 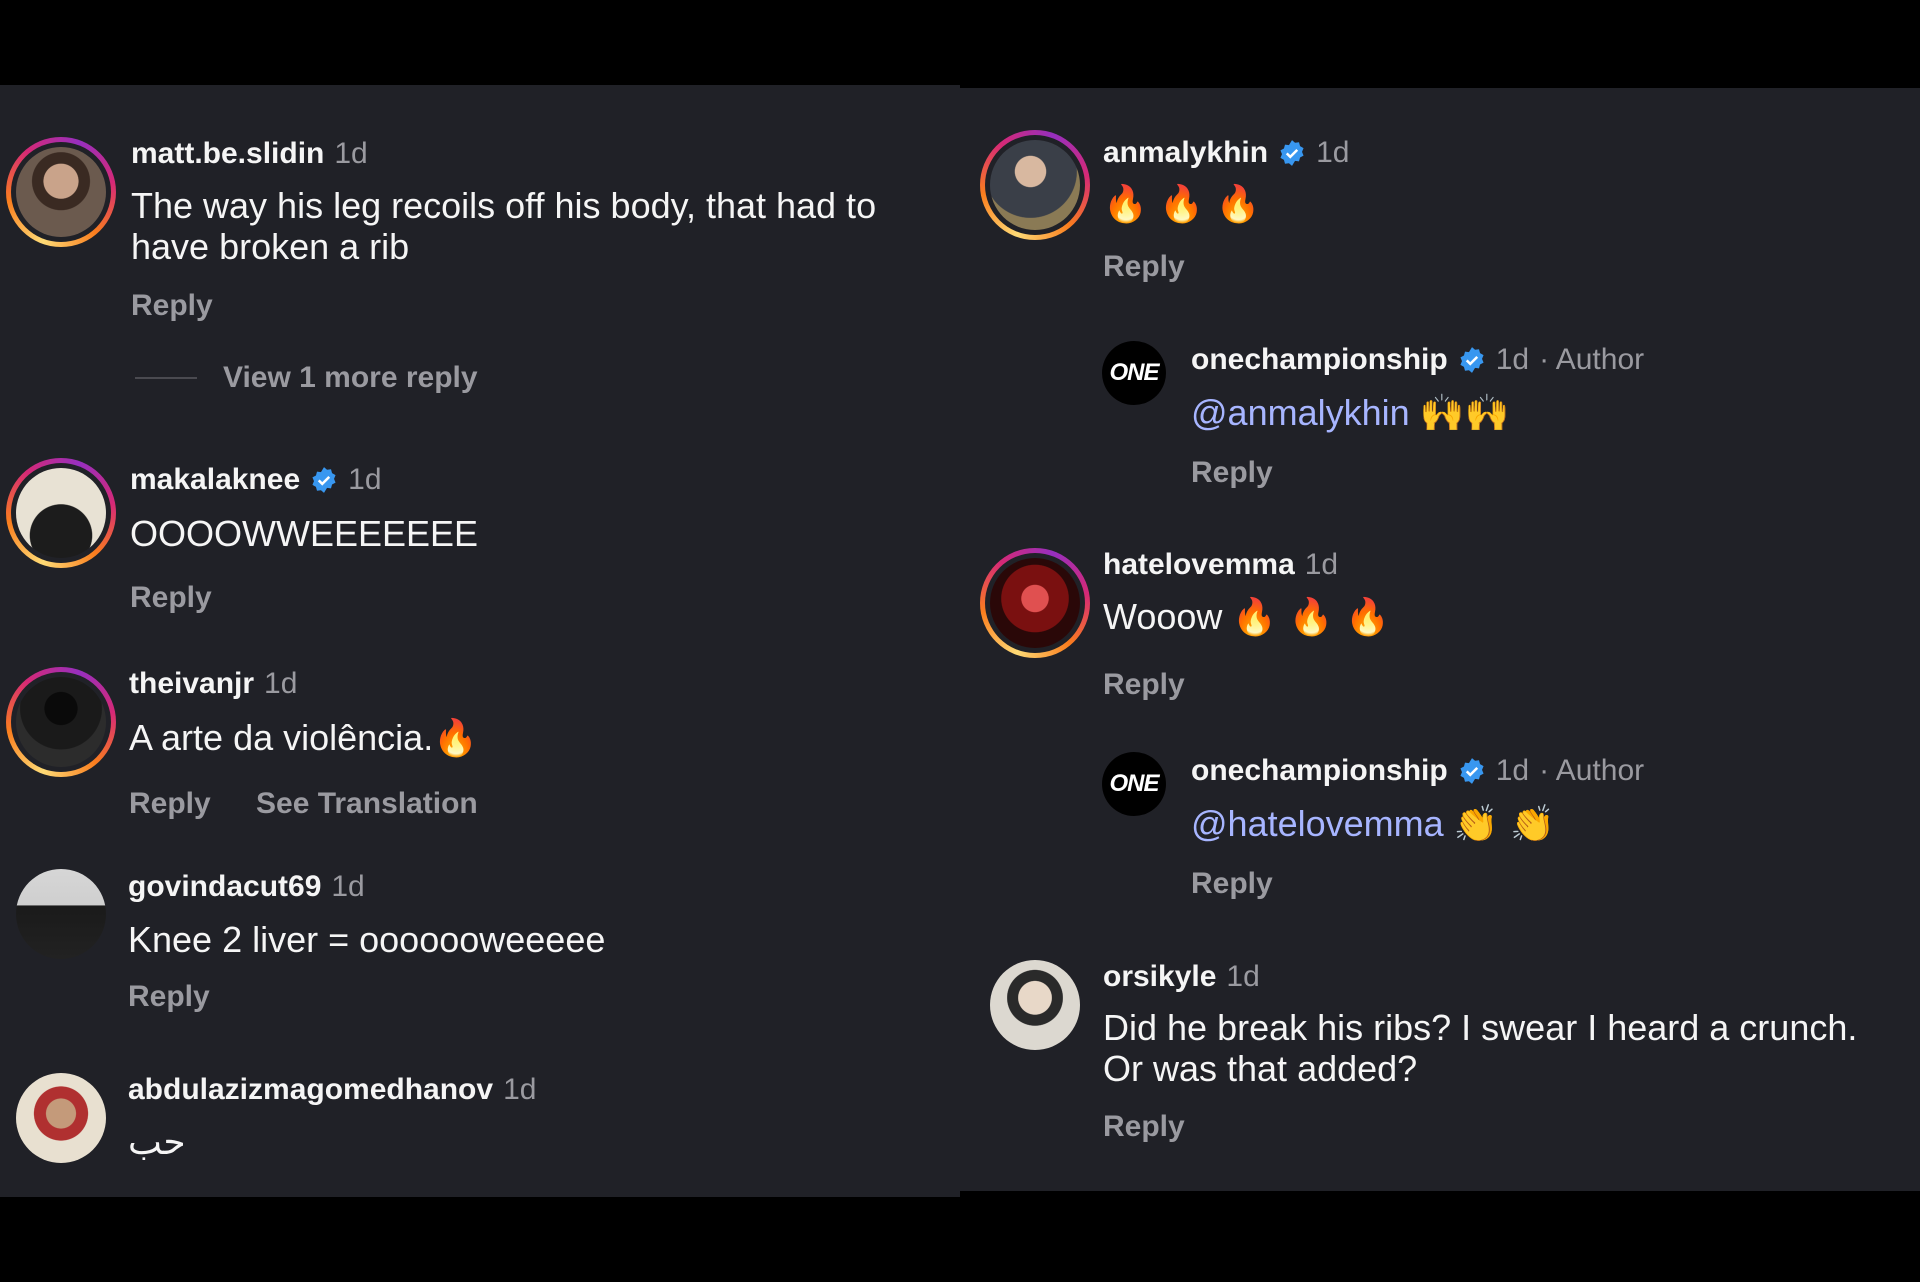 I want to click on username: theivanjr, so click(x=191, y=684).